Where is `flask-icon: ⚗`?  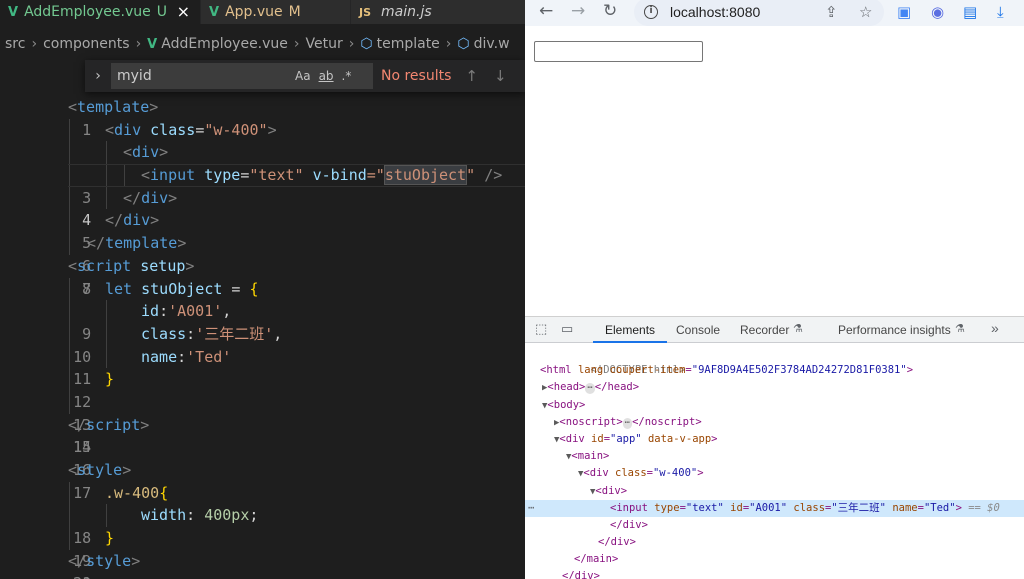
flask-icon: ⚗ is located at coordinates (960, 329).